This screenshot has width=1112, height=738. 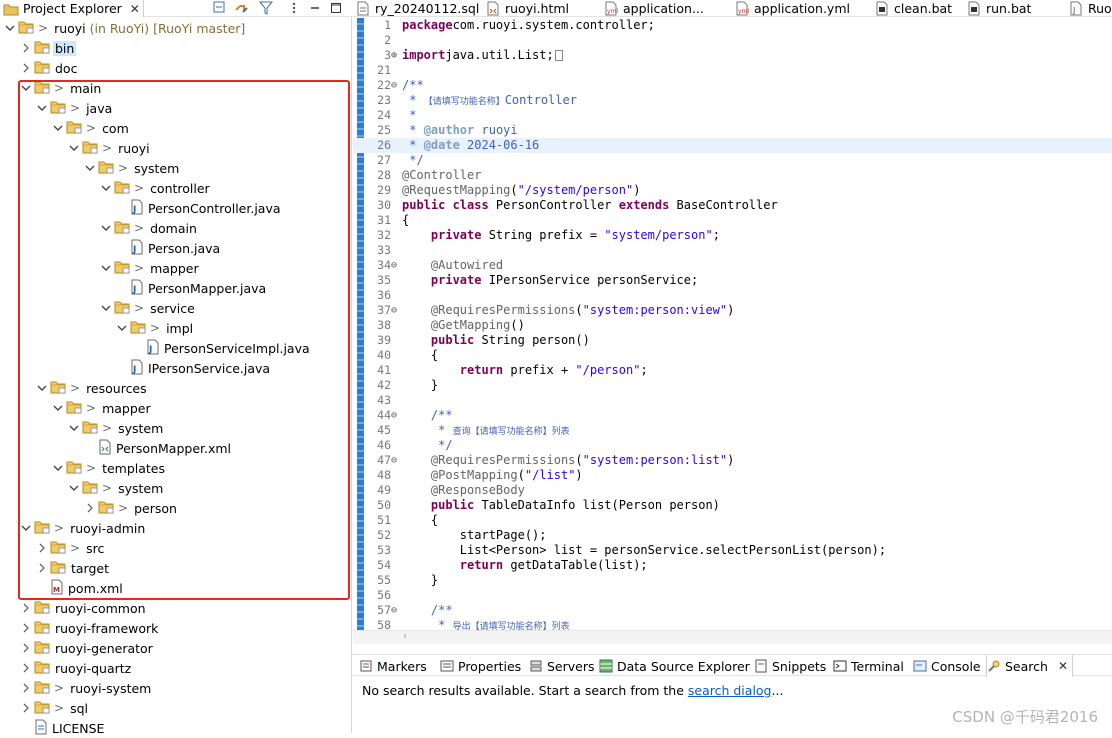 What do you see at coordinates (1091, 8) in the screenshot?
I see `editor-tab: J RuoYi` at bounding box center [1091, 8].